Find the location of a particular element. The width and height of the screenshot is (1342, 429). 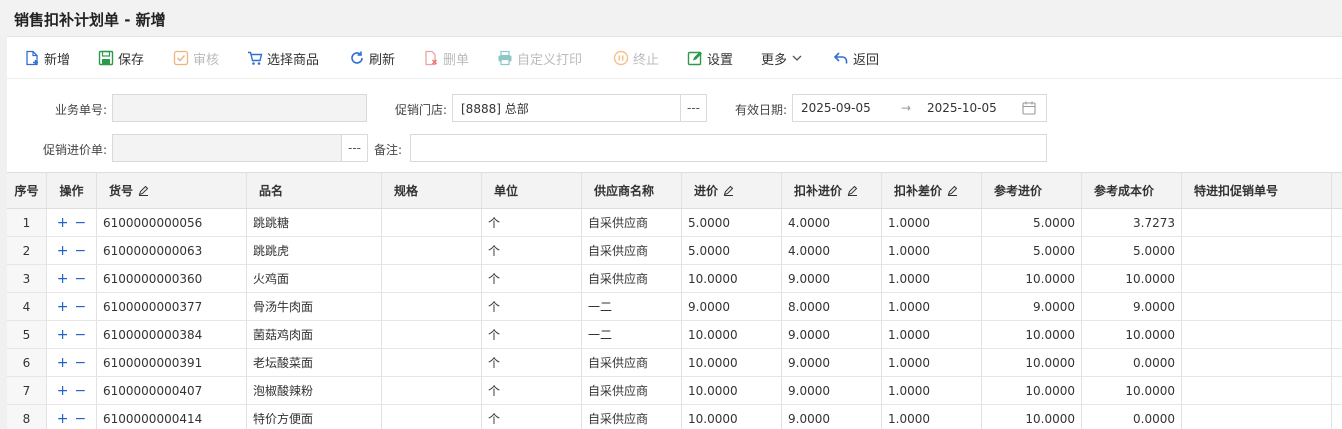

custom-print-button: 自定义打印 is located at coordinates (539, 58).